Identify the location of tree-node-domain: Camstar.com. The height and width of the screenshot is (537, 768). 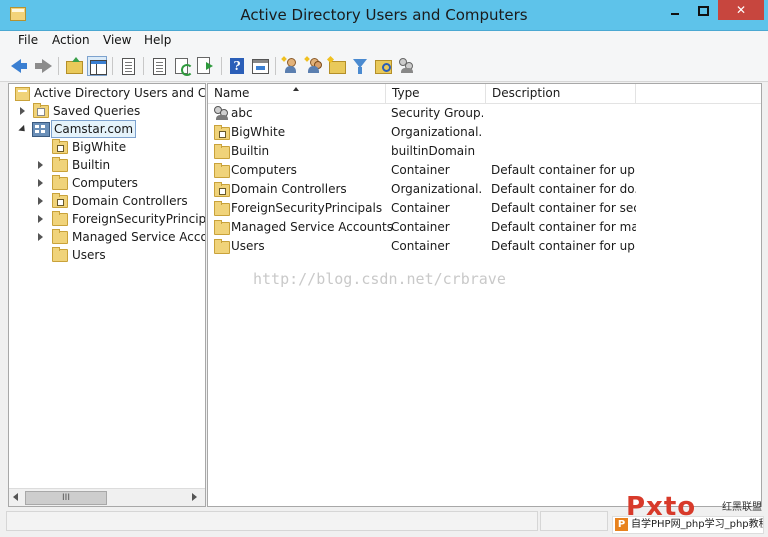
(107, 129).